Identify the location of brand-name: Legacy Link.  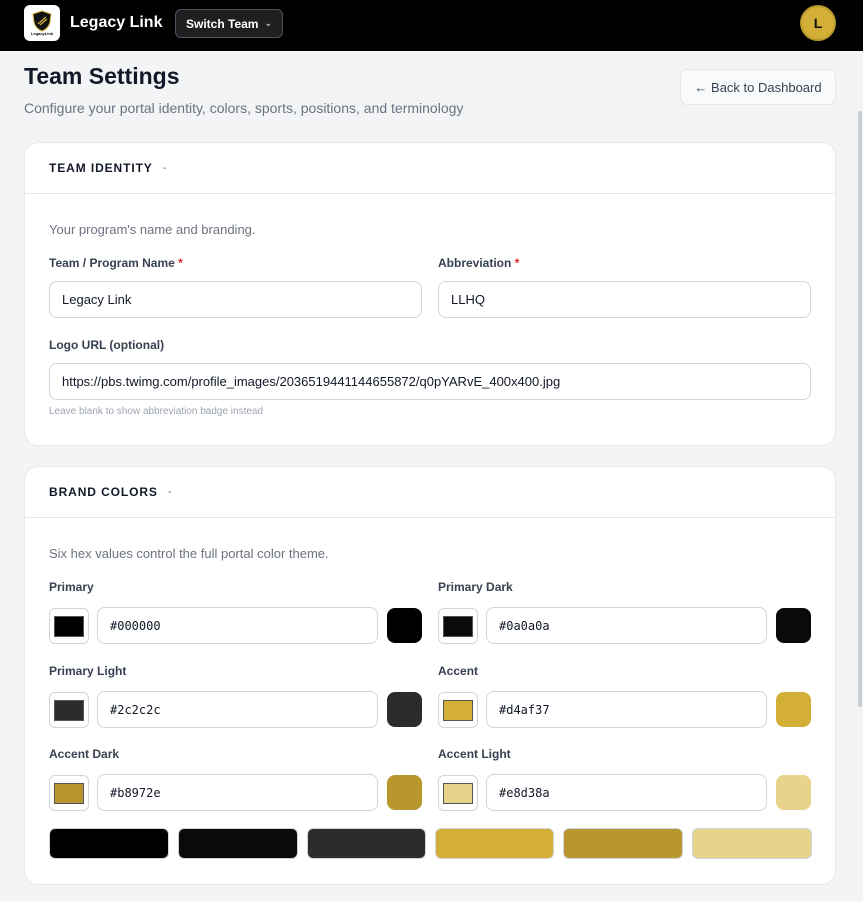
(116, 22).